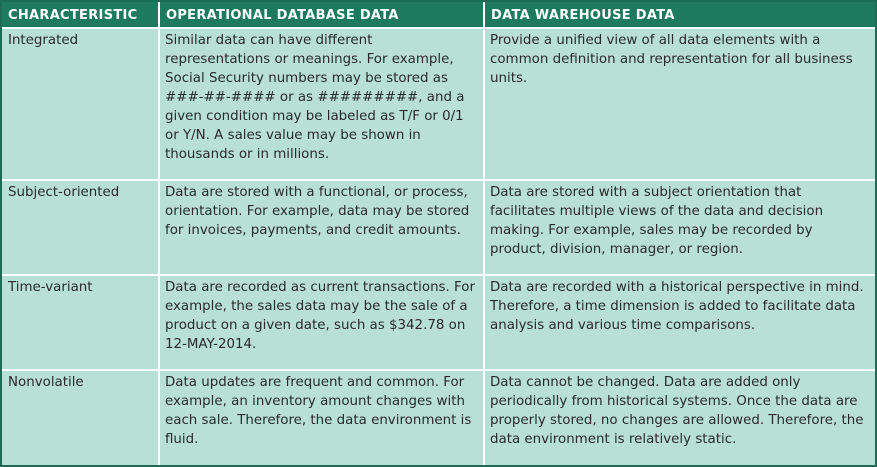 The height and width of the screenshot is (467, 877). I want to click on characteristic-cell: Time-variant, so click(81, 322).